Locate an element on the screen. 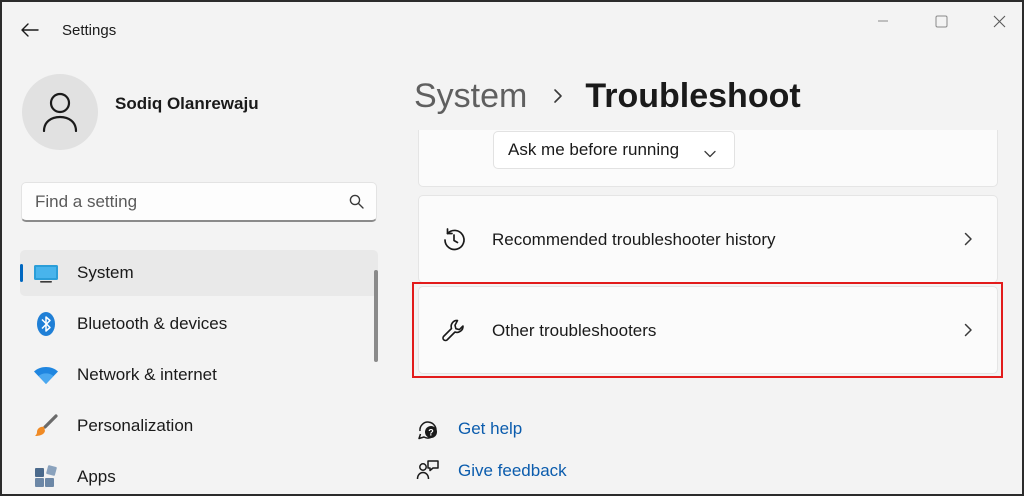 The image size is (1024, 496). back-button is located at coordinates (30, 30).